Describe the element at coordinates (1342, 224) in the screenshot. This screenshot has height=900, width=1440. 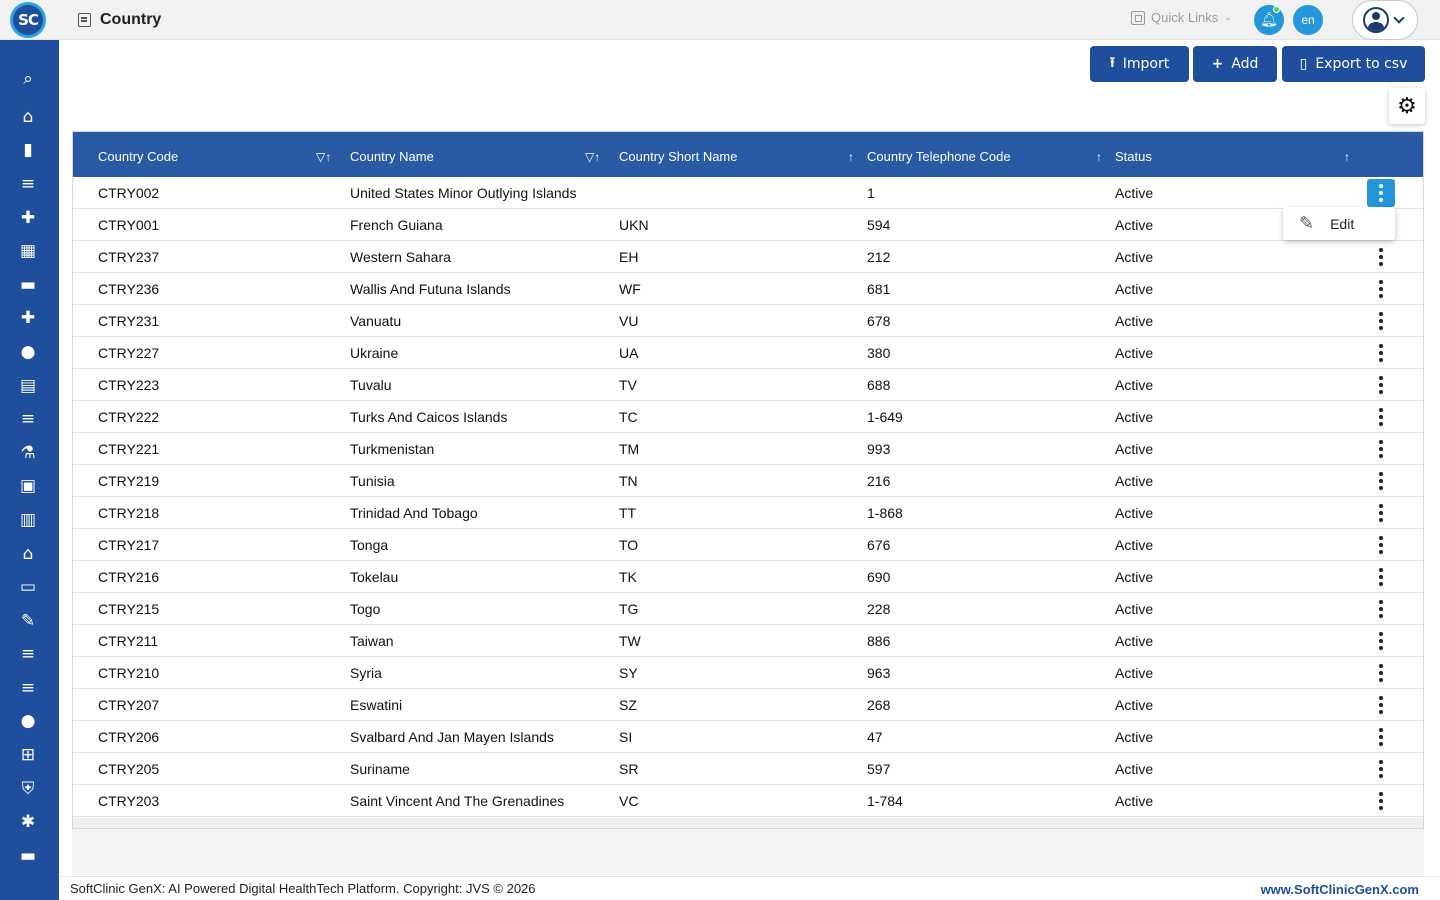
I see `edit-menu-item: Edit` at that location.